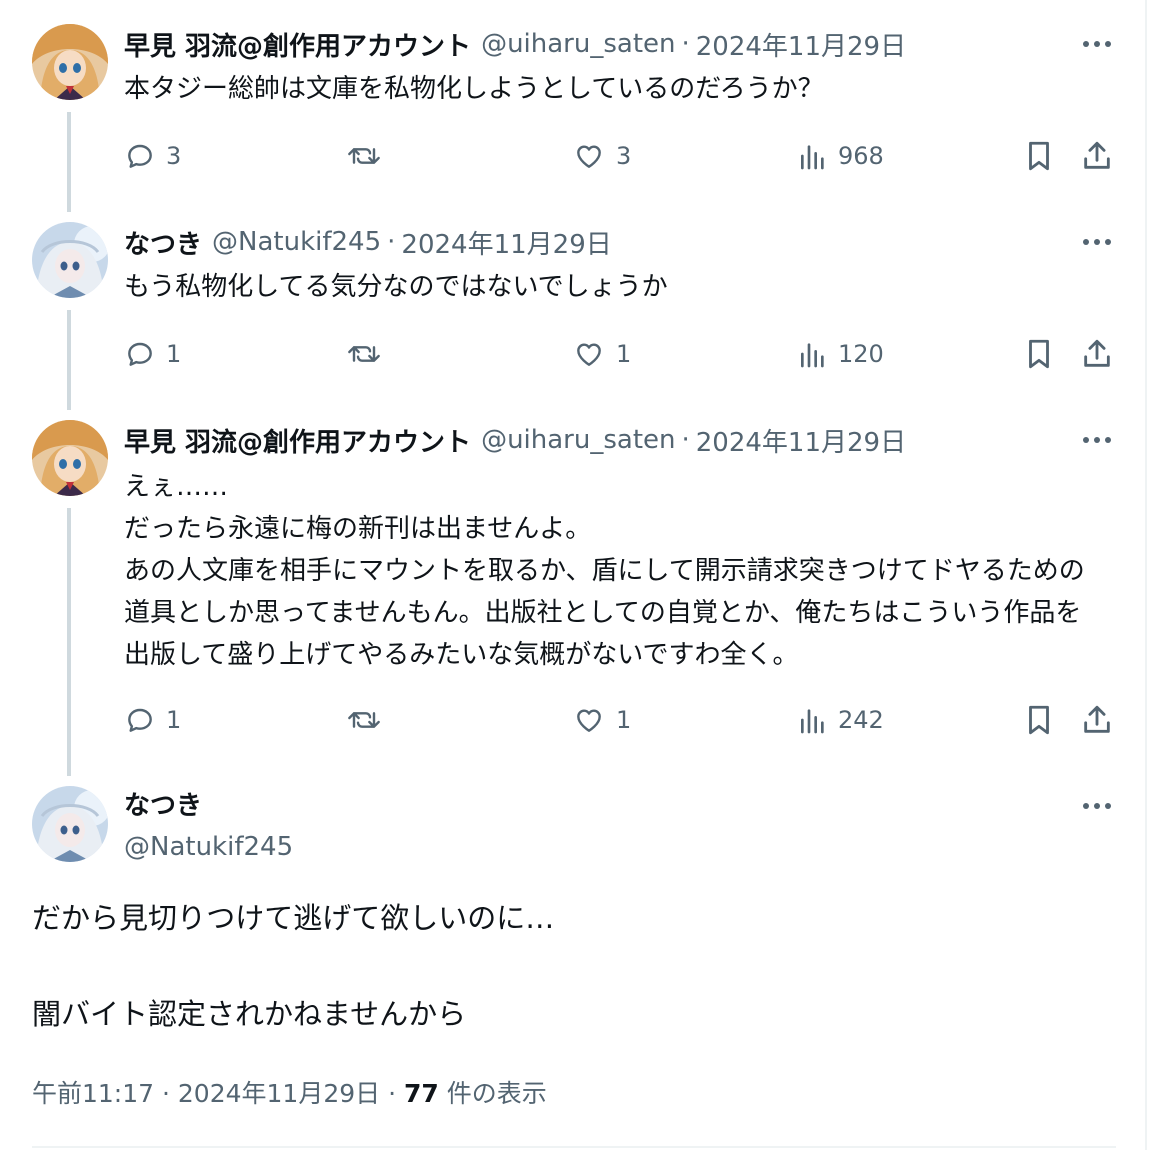  What do you see at coordinates (496, 1093) in the screenshot?
I see `views-label: 件の表示` at bounding box center [496, 1093].